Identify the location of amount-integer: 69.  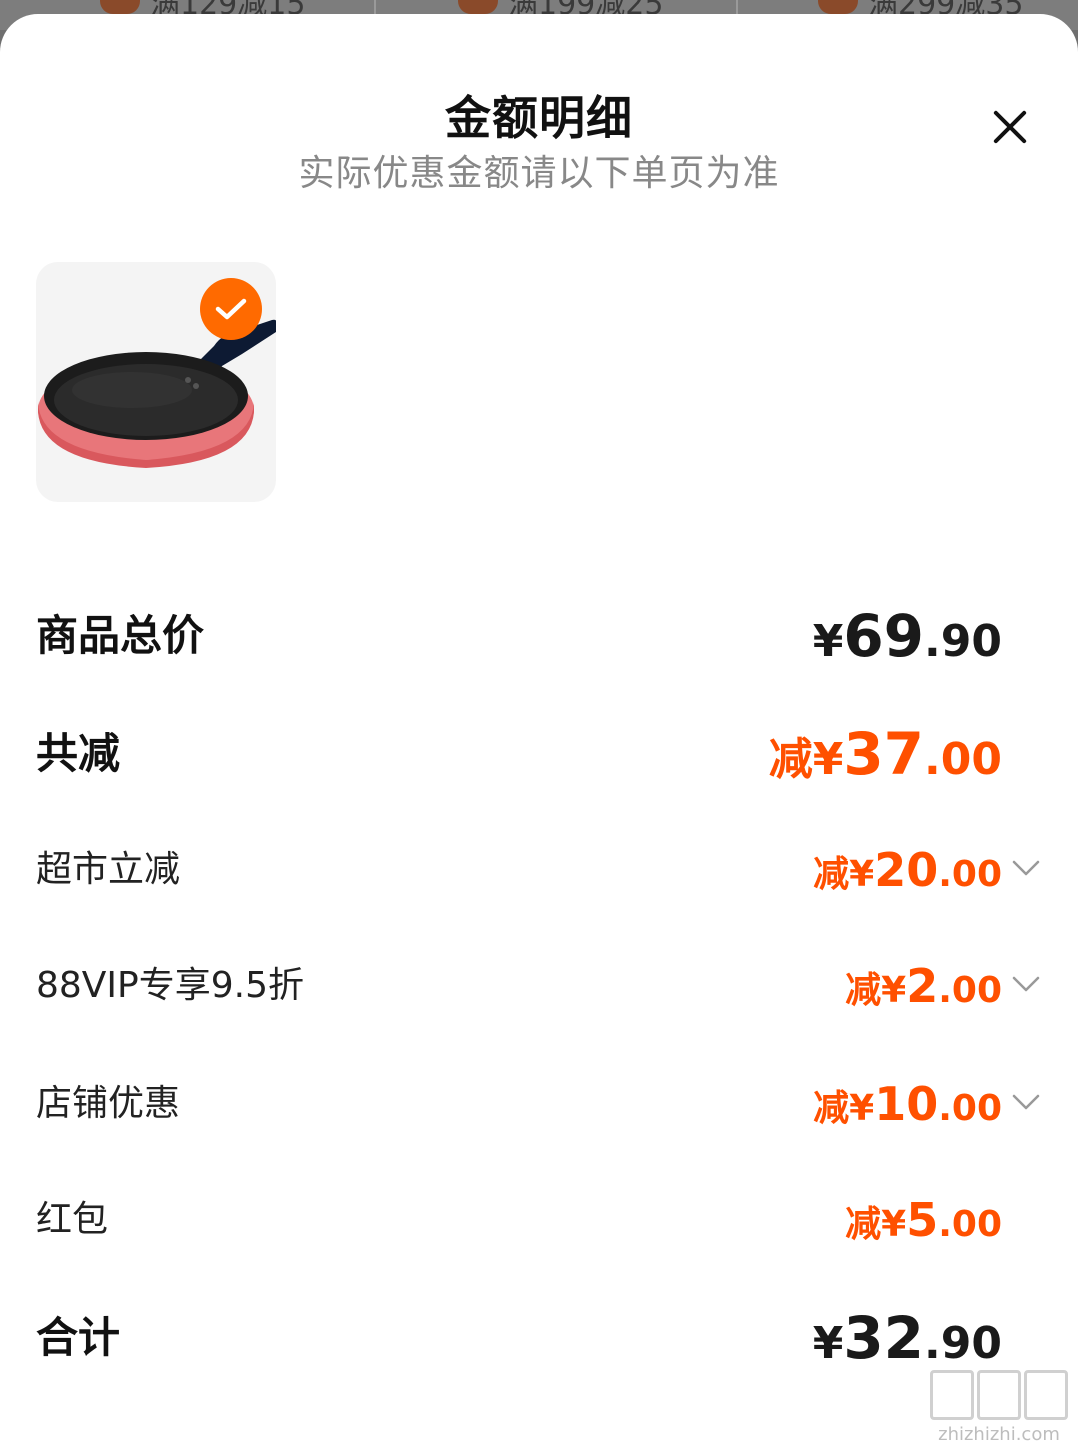
(884, 636).